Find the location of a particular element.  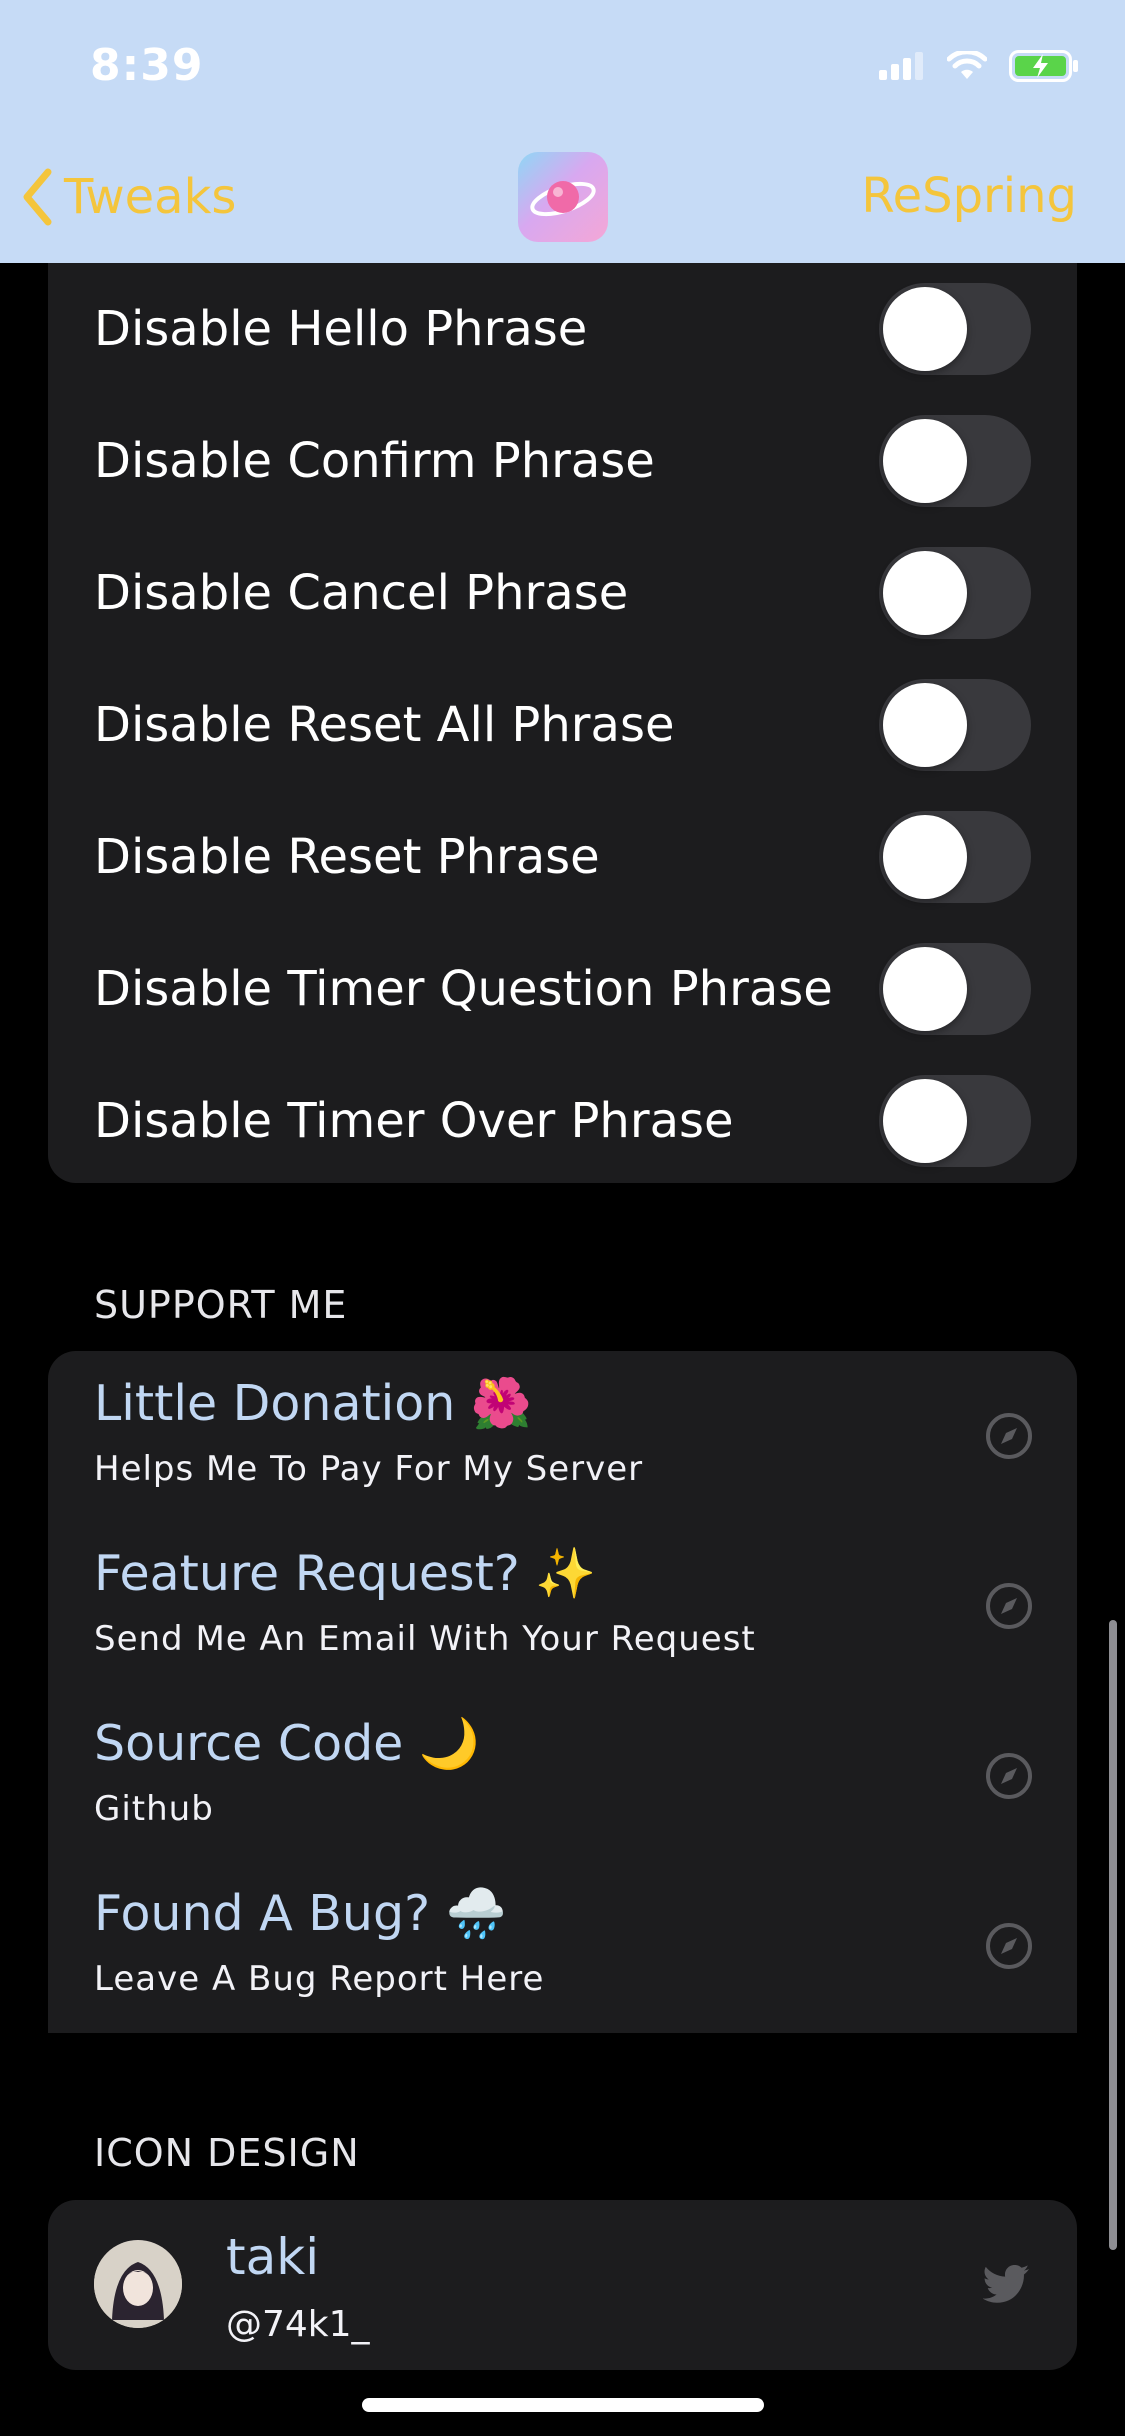

designer-name: taki is located at coordinates (273, 2257).